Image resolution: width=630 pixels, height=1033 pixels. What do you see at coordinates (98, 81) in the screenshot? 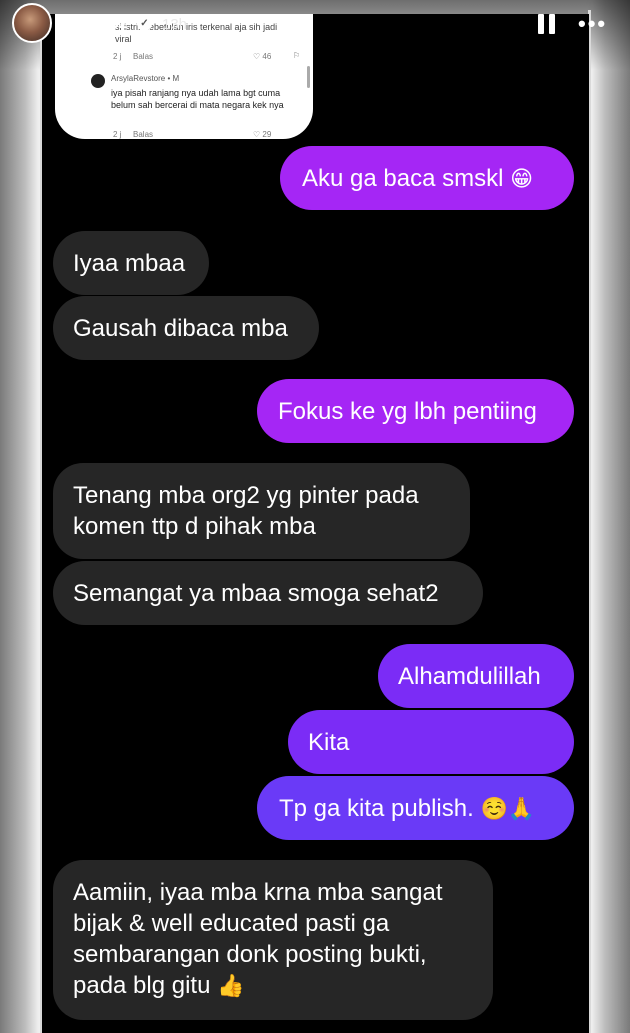
I see `commenter-avatar` at bounding box center [98, 81].